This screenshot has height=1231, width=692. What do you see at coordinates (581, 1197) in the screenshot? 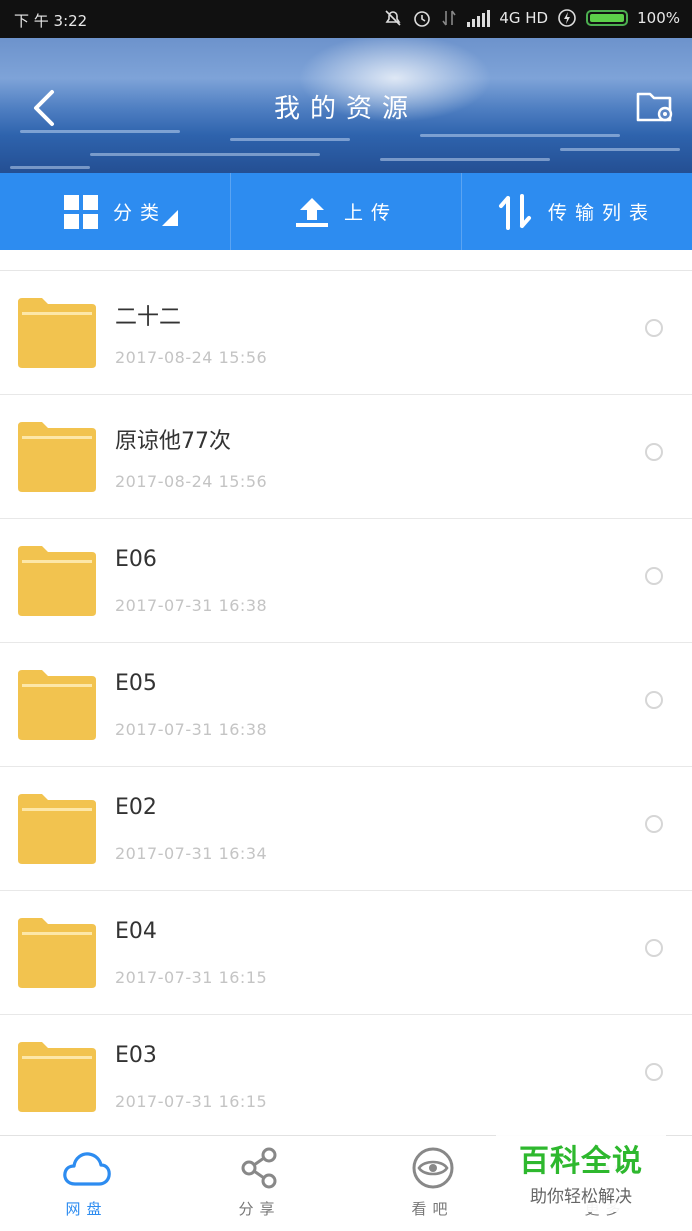
I see `watermark-sub-text: 助你轻松解决` at bounding box center [581, 1197].